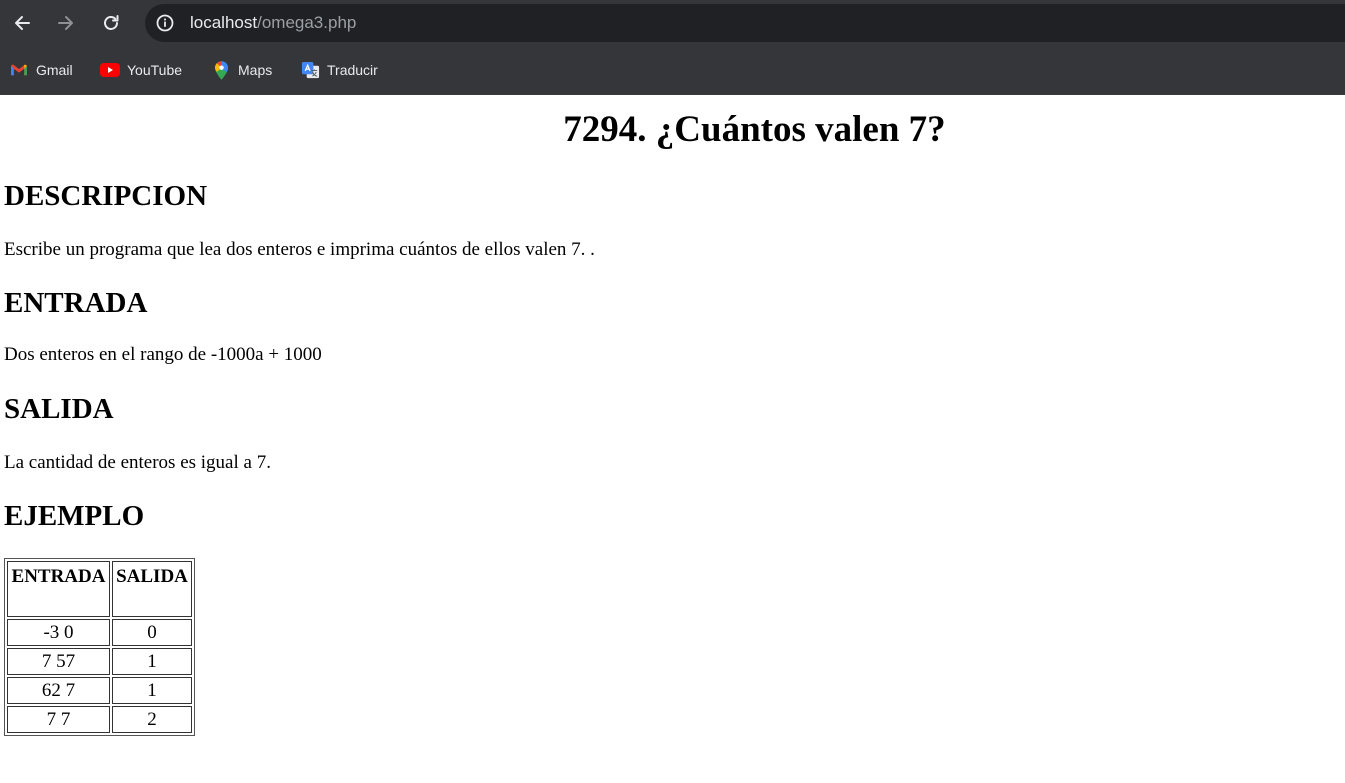 This screenshot has width=1345, height=783. What do you see at coordinates (110, 70) in the screenshot?
I see `youtube-icon` at bounding box center [110, 70].